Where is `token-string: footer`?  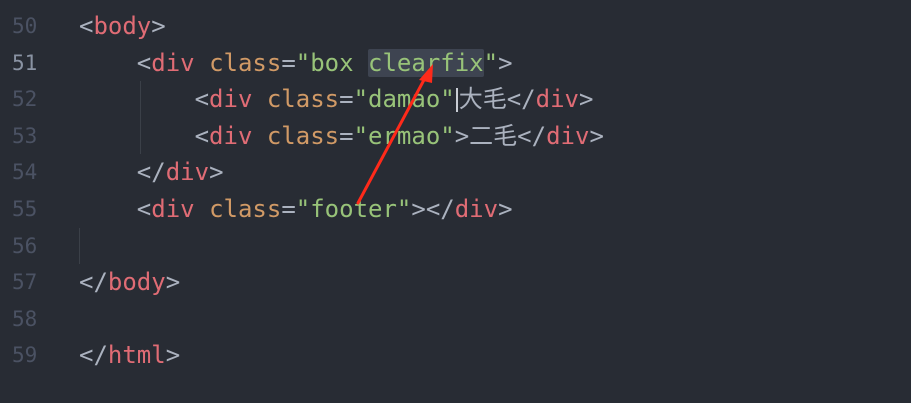
token-string: footer is located at coordinates (353, 208).